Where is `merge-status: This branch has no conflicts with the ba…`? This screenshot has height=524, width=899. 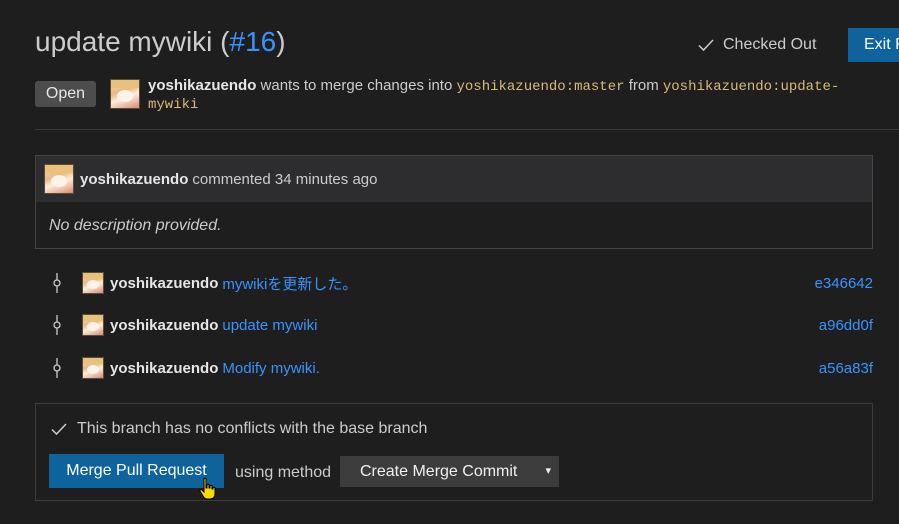
merge-status: This branch has no conflicts with the ba… is located at coordinates (238, 429).